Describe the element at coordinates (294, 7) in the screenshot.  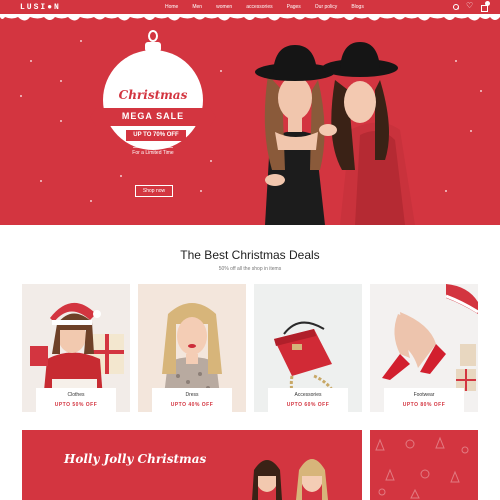
I see `nav-pages: Pages` at that location.